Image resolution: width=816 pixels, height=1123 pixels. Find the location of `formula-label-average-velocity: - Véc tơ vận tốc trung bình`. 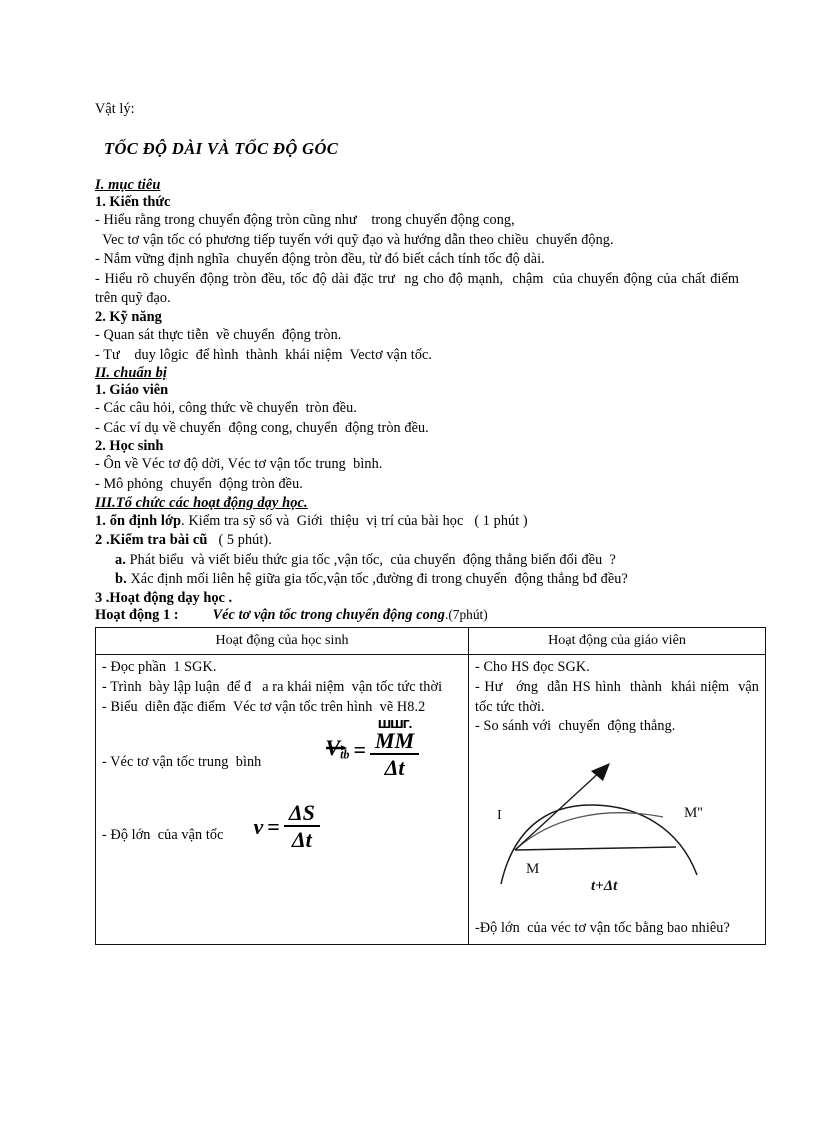

formula-label-average-velocity: - Véc tơ vận tốc trung bình is located at coordinates (182, 762).